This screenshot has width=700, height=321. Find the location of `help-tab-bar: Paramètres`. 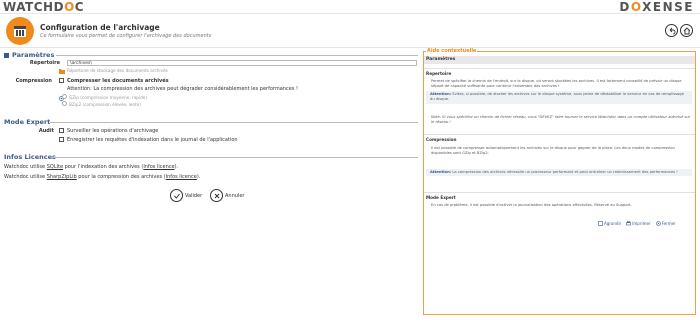

help-tab-bar: Paramètres is located at coordinates (559, 60).